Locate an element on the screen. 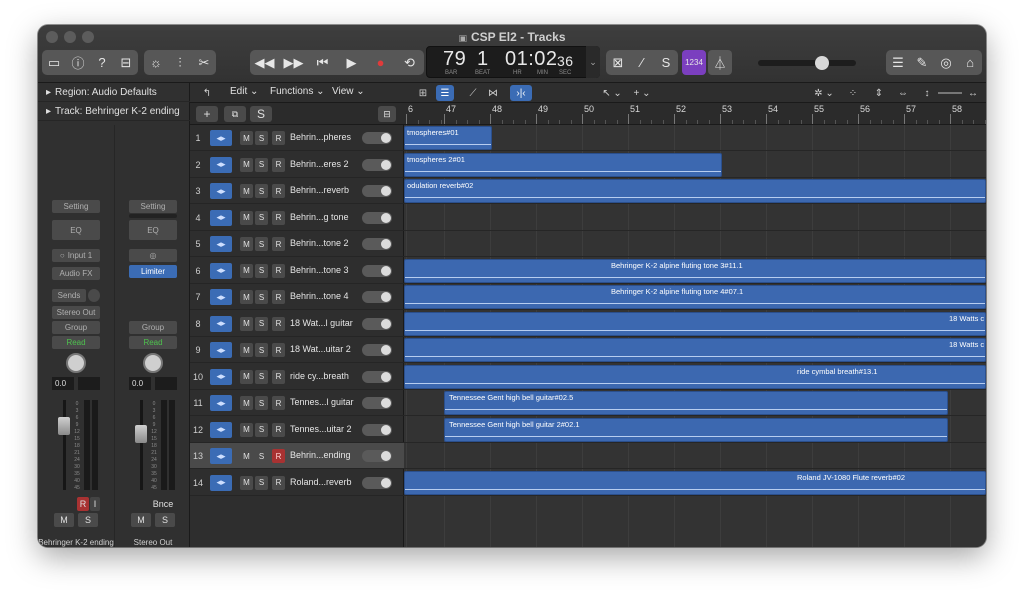  track-header: 9 ◂▸ M S R 18 Wat...uitar 2 is located at coordinates (297, 350).